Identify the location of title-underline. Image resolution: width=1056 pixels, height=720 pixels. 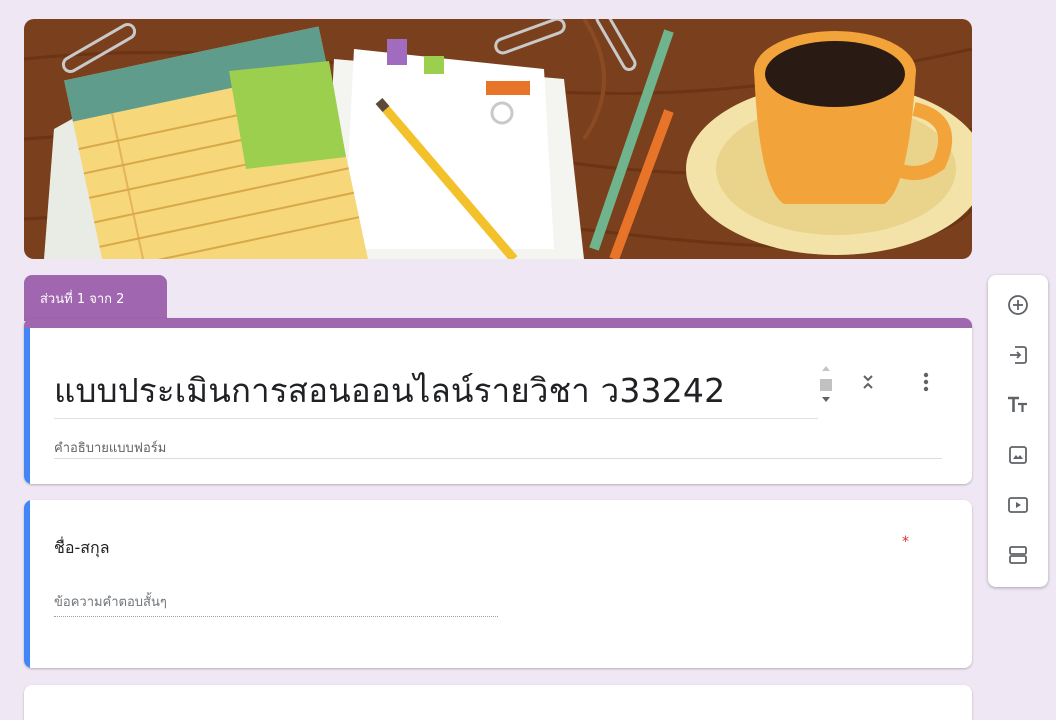
(436, 418).